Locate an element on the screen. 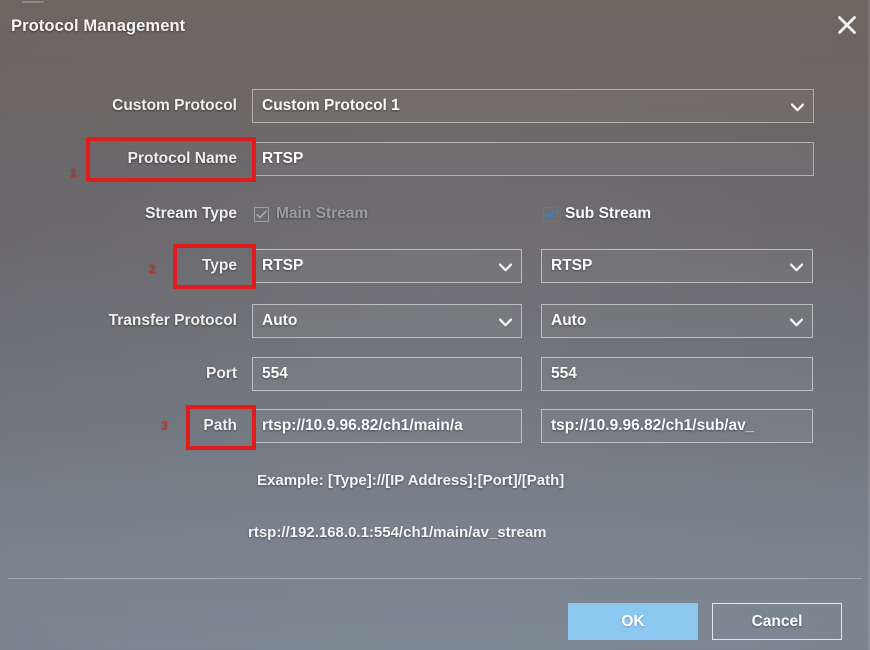 The image size is (870, 650). row-port: Port 554 554 is located at coordinates (435, 374).